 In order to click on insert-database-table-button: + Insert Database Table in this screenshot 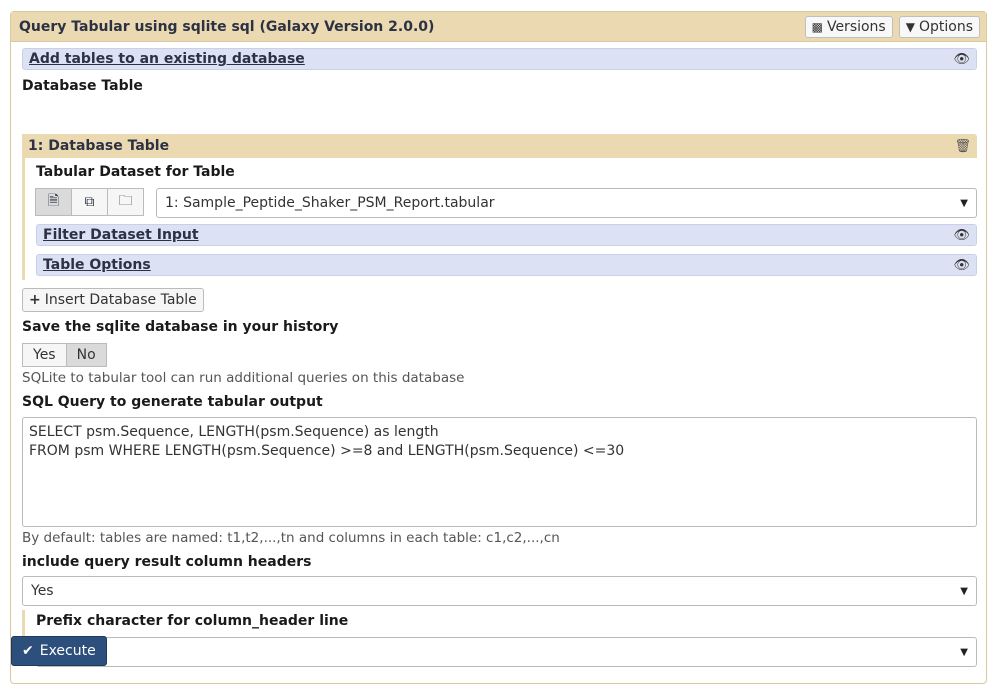, I will do `click(113, 300)`.